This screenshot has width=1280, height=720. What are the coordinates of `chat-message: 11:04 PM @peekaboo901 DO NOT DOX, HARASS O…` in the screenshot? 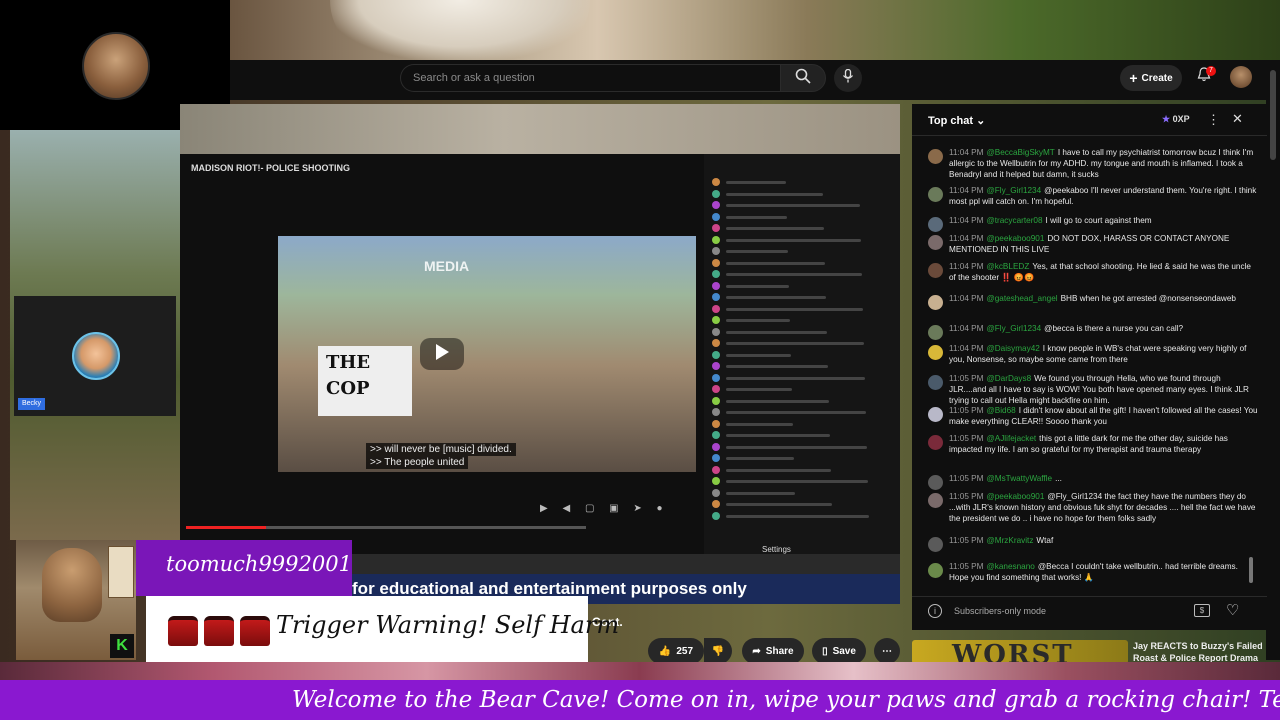 It's located at (1093, 245).